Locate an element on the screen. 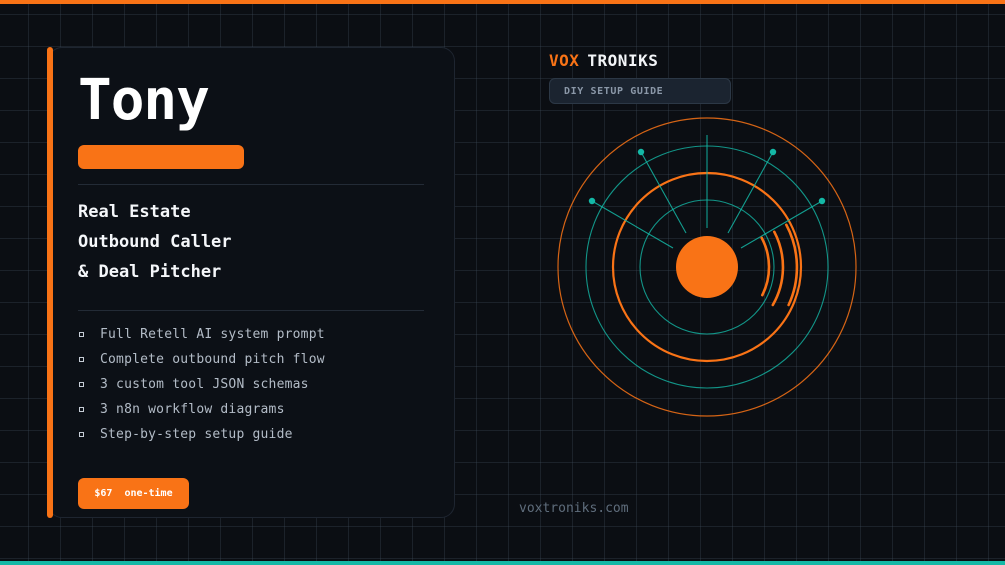  subtitle-line: Outbound Caller is located at coordinates (155, 242).